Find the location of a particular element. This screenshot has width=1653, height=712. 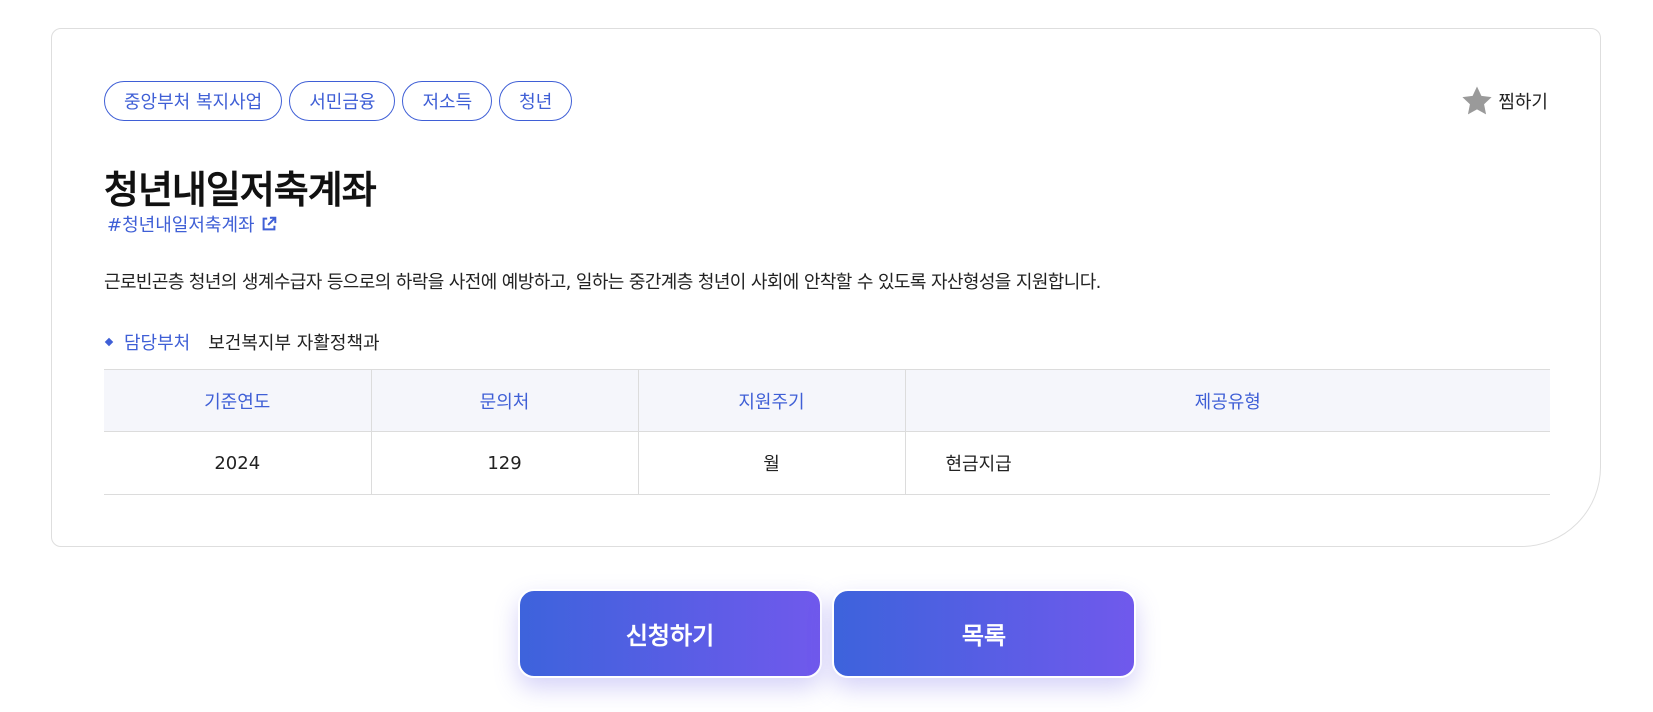

hashtag-label: #청년내일저축계좌 is located at coordinates (181, 225).